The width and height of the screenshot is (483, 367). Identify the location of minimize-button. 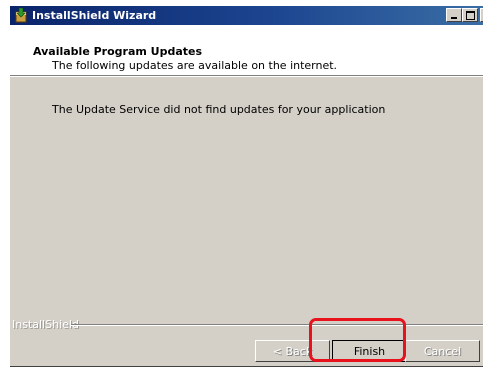
(454, 15).